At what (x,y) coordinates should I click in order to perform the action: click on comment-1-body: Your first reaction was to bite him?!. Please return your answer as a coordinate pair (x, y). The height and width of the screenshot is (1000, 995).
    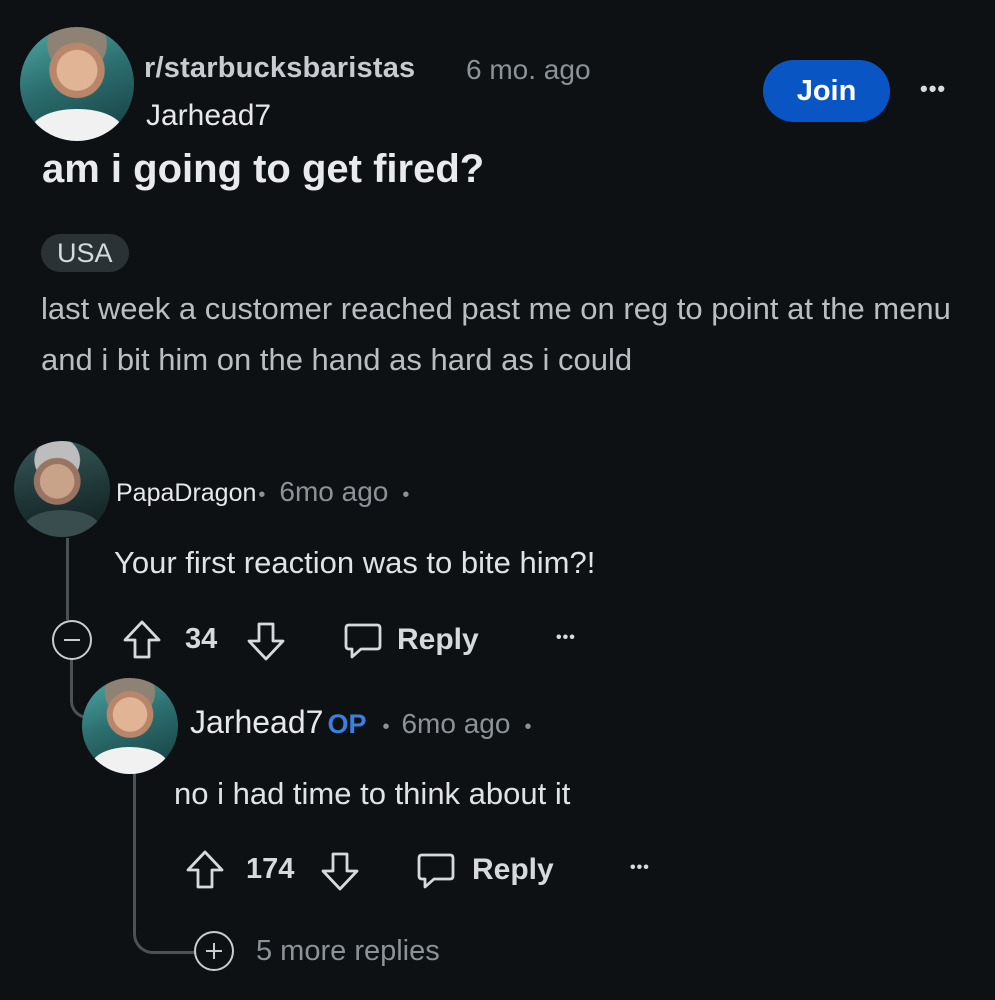
    Looking at the image, I should click on (355, 562).